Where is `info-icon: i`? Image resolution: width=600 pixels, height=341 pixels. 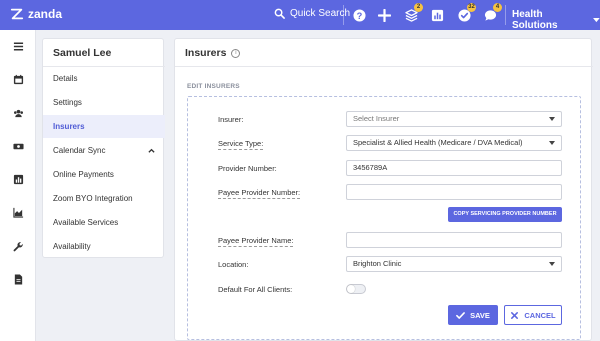
info-icon: i is located at coordinates (236, 53).